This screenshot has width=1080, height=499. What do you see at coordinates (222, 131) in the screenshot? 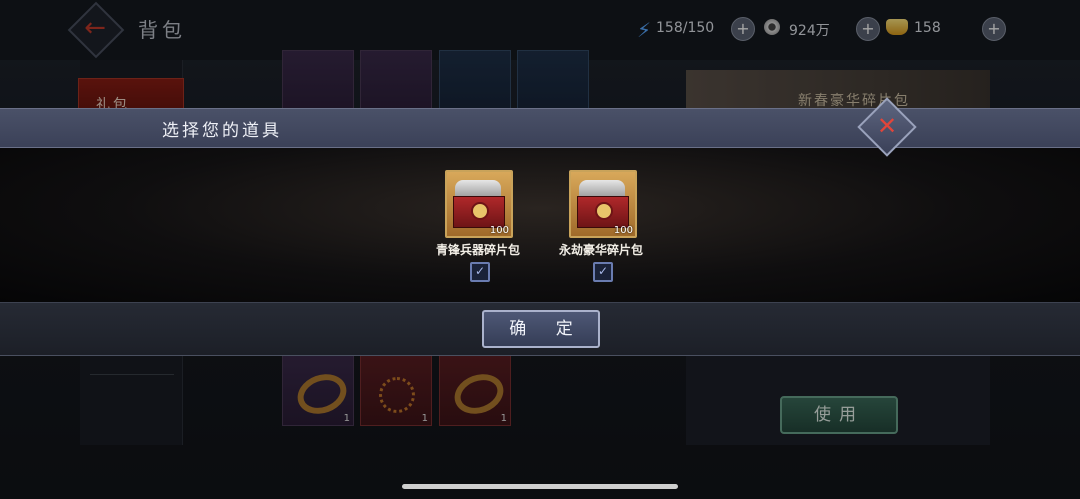
I see `modal-title: 选择您的道具` at bounding box center [222, 131].